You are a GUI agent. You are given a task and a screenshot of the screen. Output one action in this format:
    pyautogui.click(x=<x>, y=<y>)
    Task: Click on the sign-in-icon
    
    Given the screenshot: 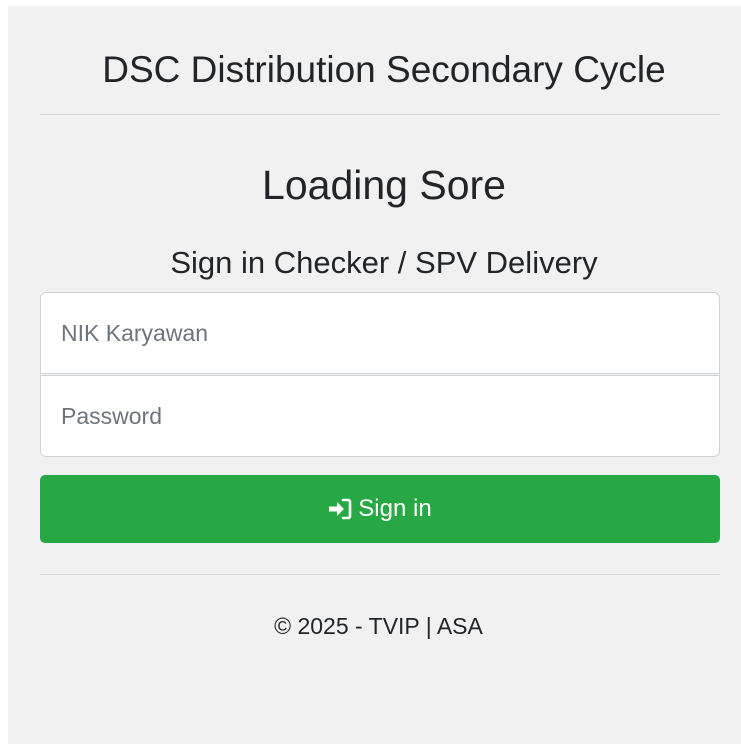 What is the action you would take?
    pyautogui.click(x=340, y=509)
    